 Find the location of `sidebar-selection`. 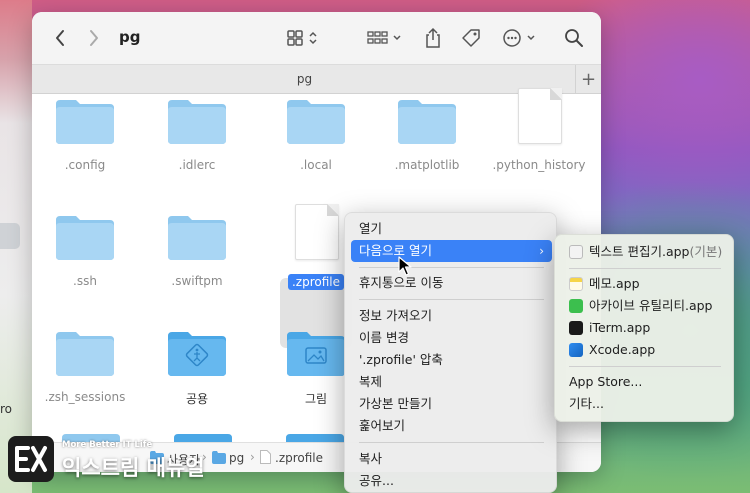

sidebar-selection is located at coordinates (10, 236).